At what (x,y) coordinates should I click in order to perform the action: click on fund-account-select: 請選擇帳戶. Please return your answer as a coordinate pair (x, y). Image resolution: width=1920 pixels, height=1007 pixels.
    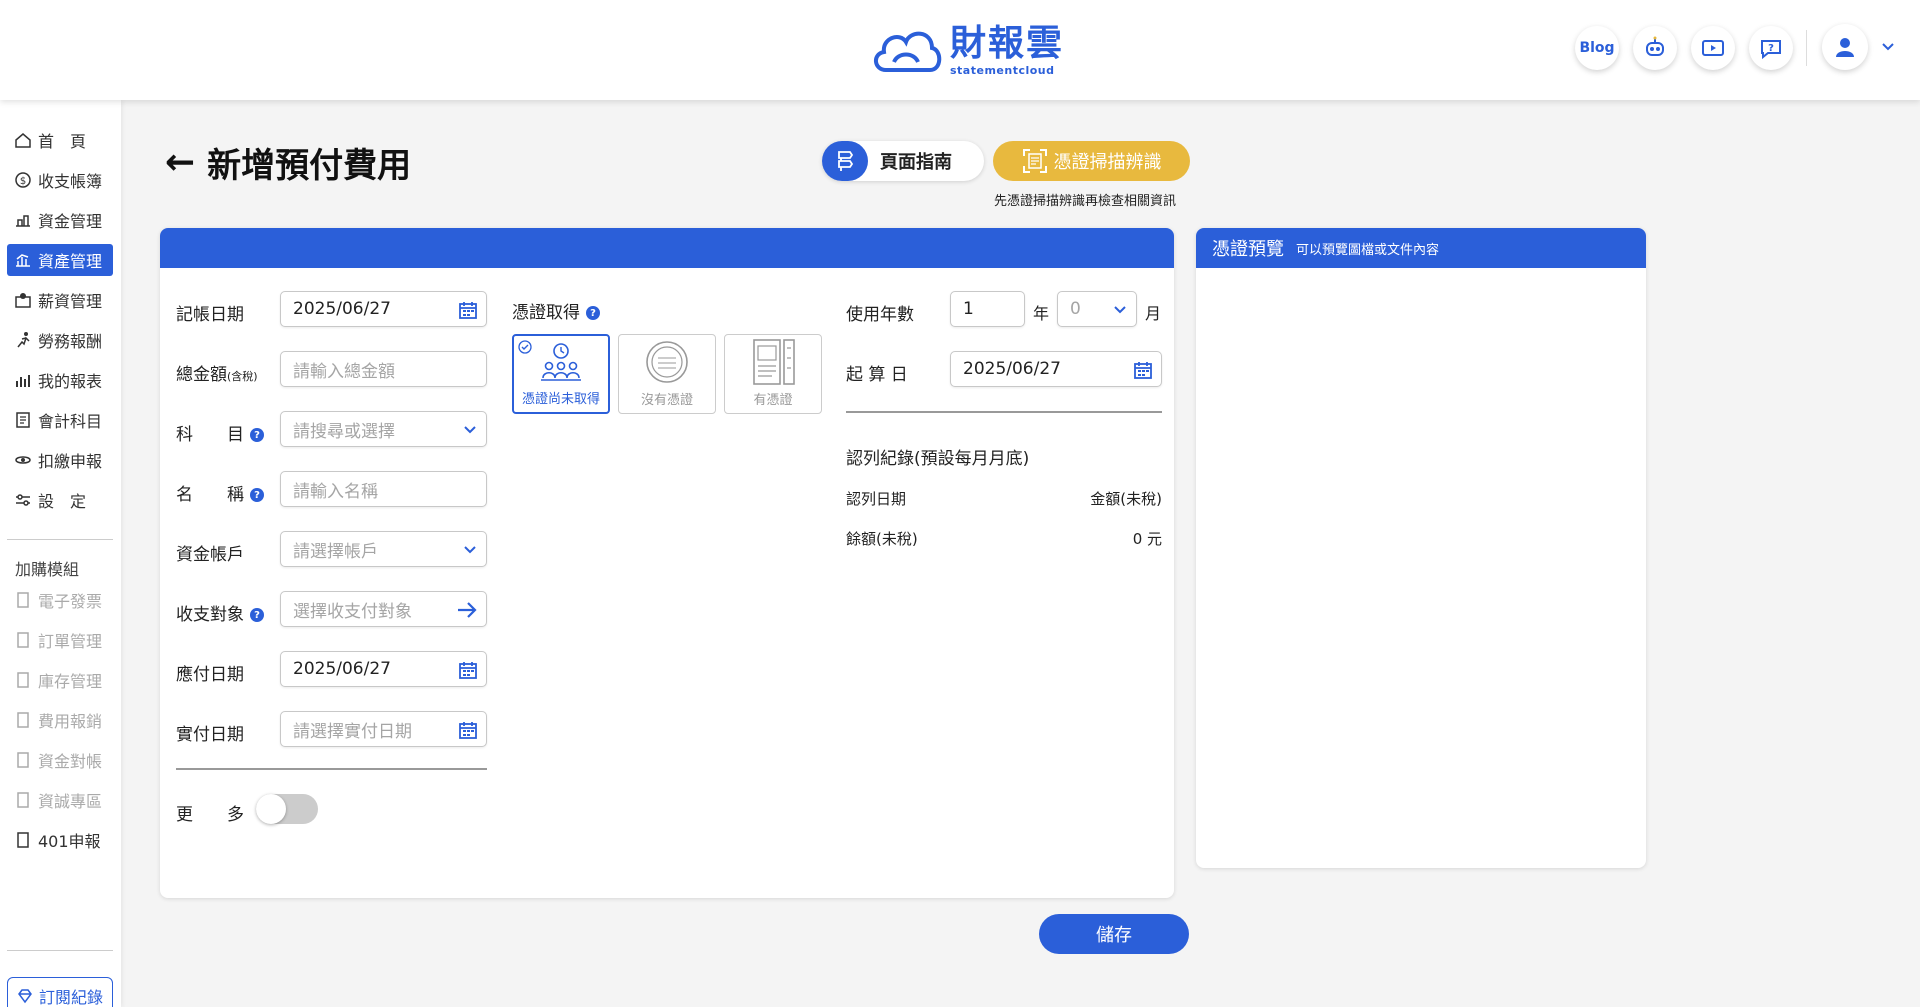
    Looking at the image, I should click on (383, 549).